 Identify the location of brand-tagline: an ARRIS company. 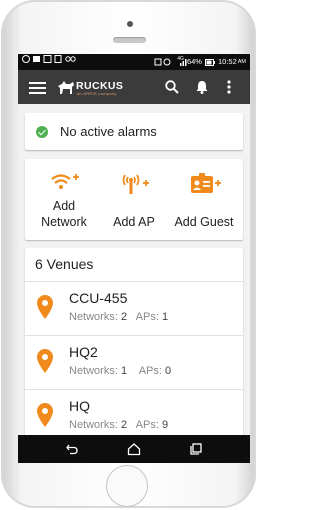
(97, 93).